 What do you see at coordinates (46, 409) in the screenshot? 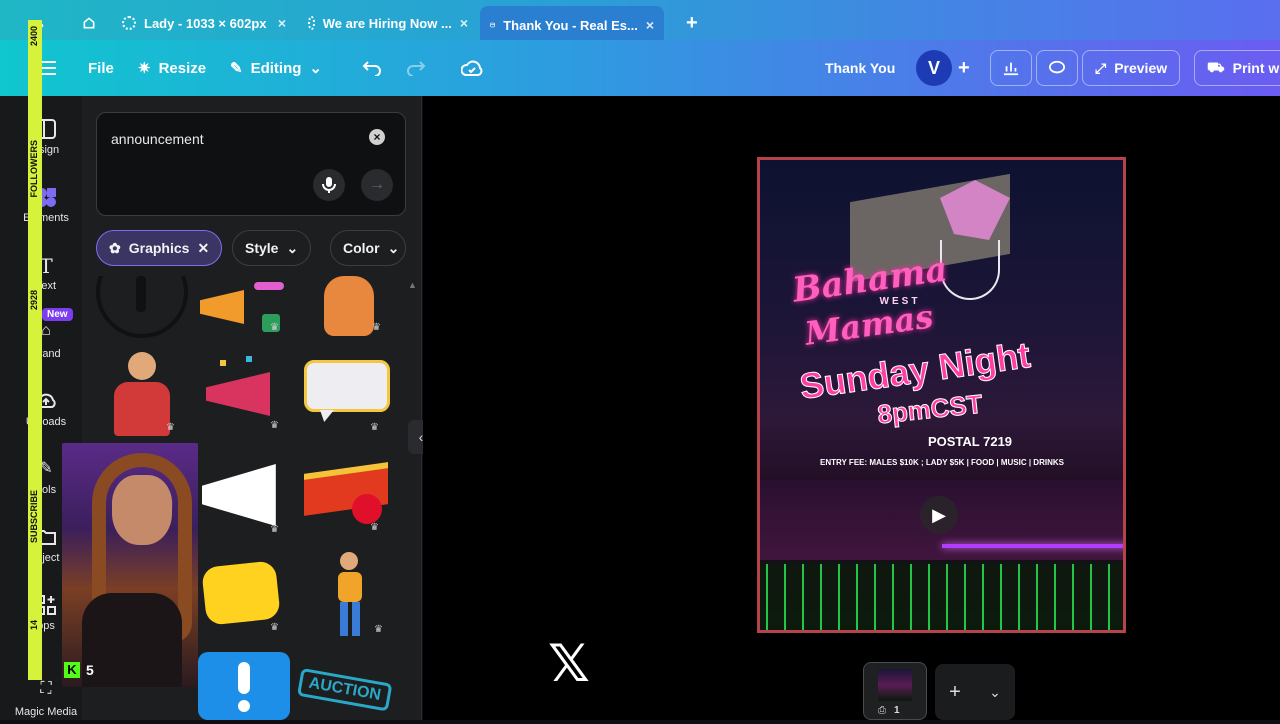
I see `rail-uploads: Uploads` at bounding box center [46, 409].